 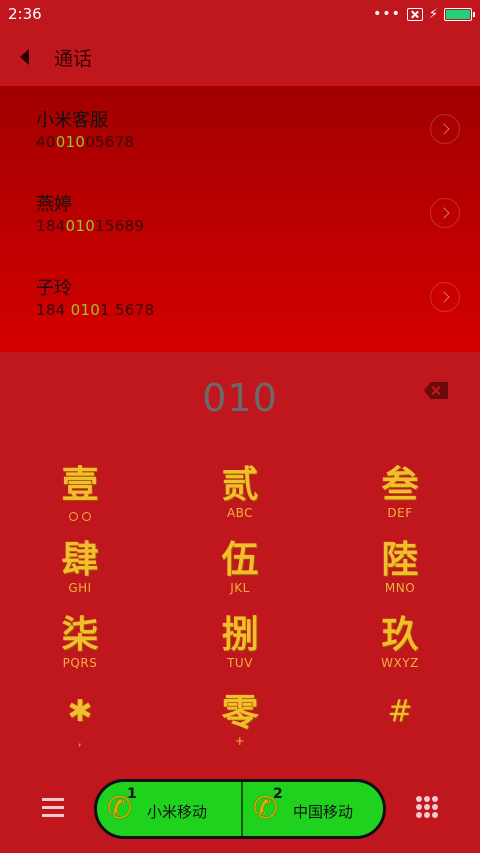 I want to click on call-sim1-button: ✆ 1 小米移动, so click(x=169, y=809).